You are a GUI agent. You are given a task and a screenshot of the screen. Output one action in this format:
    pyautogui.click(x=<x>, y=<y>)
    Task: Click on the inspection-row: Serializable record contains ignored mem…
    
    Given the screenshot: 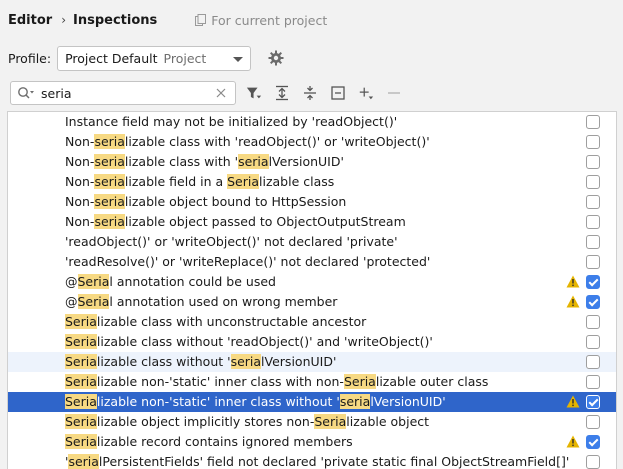 What is the action you would take?
    pyautogui.click(x=312, y=442)
    